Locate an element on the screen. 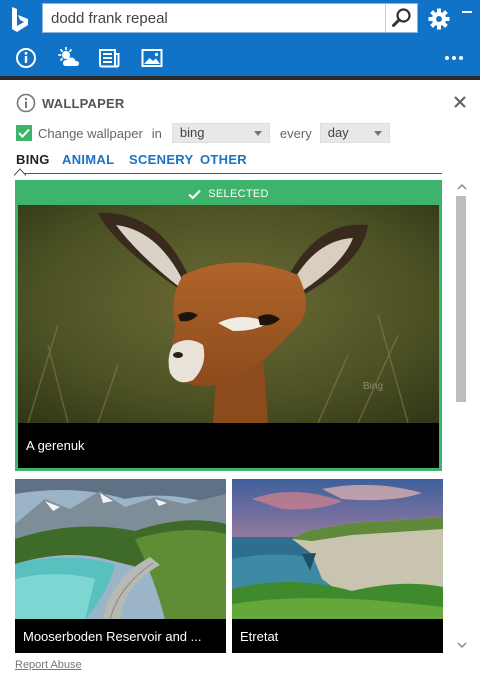 This screenshot has height=680, width=480. tab-bing: BING is located at coordinates (33, 159).